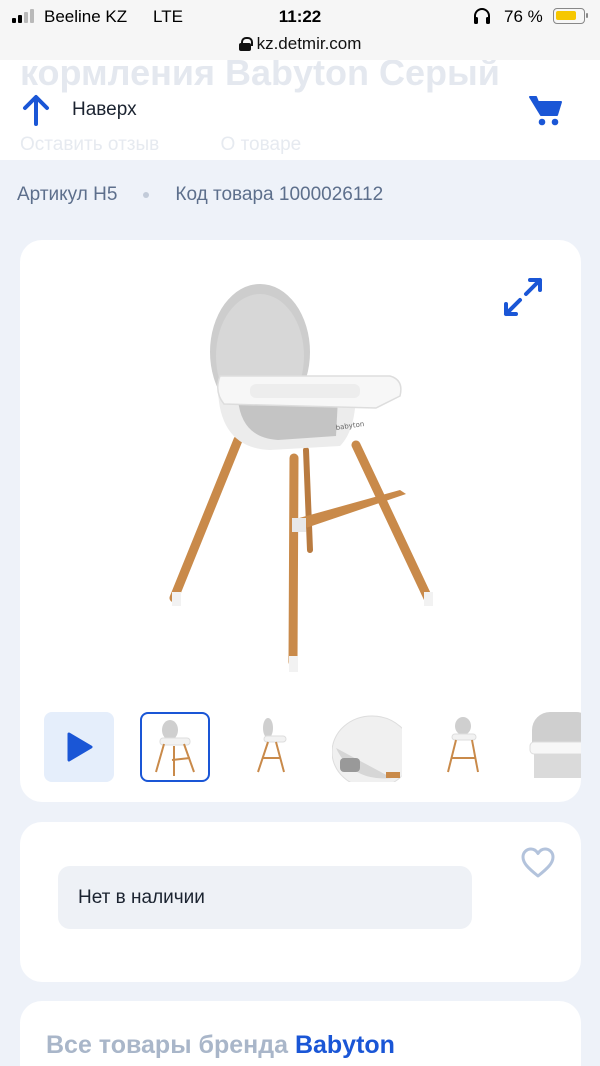 This screenshot has width=600, height=1066. I want to click on back-to-top-button: Наверх, so click(79, 110).